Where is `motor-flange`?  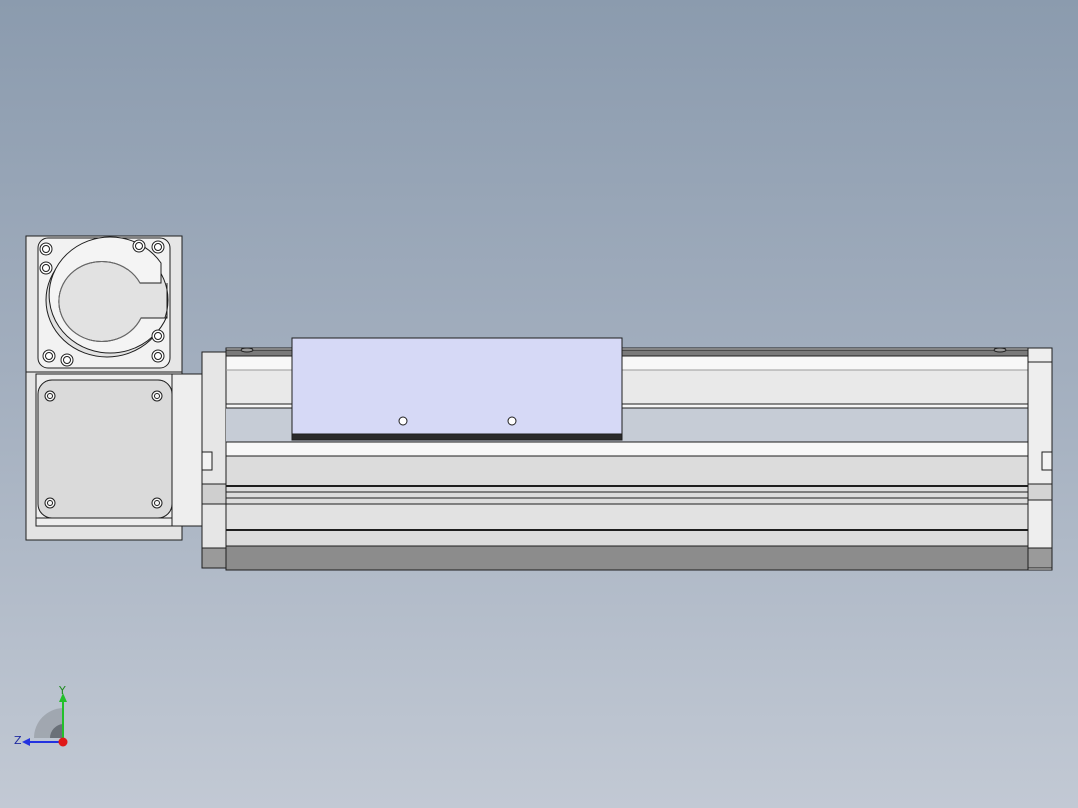 motor-flange is located at coordinates (104, 304).